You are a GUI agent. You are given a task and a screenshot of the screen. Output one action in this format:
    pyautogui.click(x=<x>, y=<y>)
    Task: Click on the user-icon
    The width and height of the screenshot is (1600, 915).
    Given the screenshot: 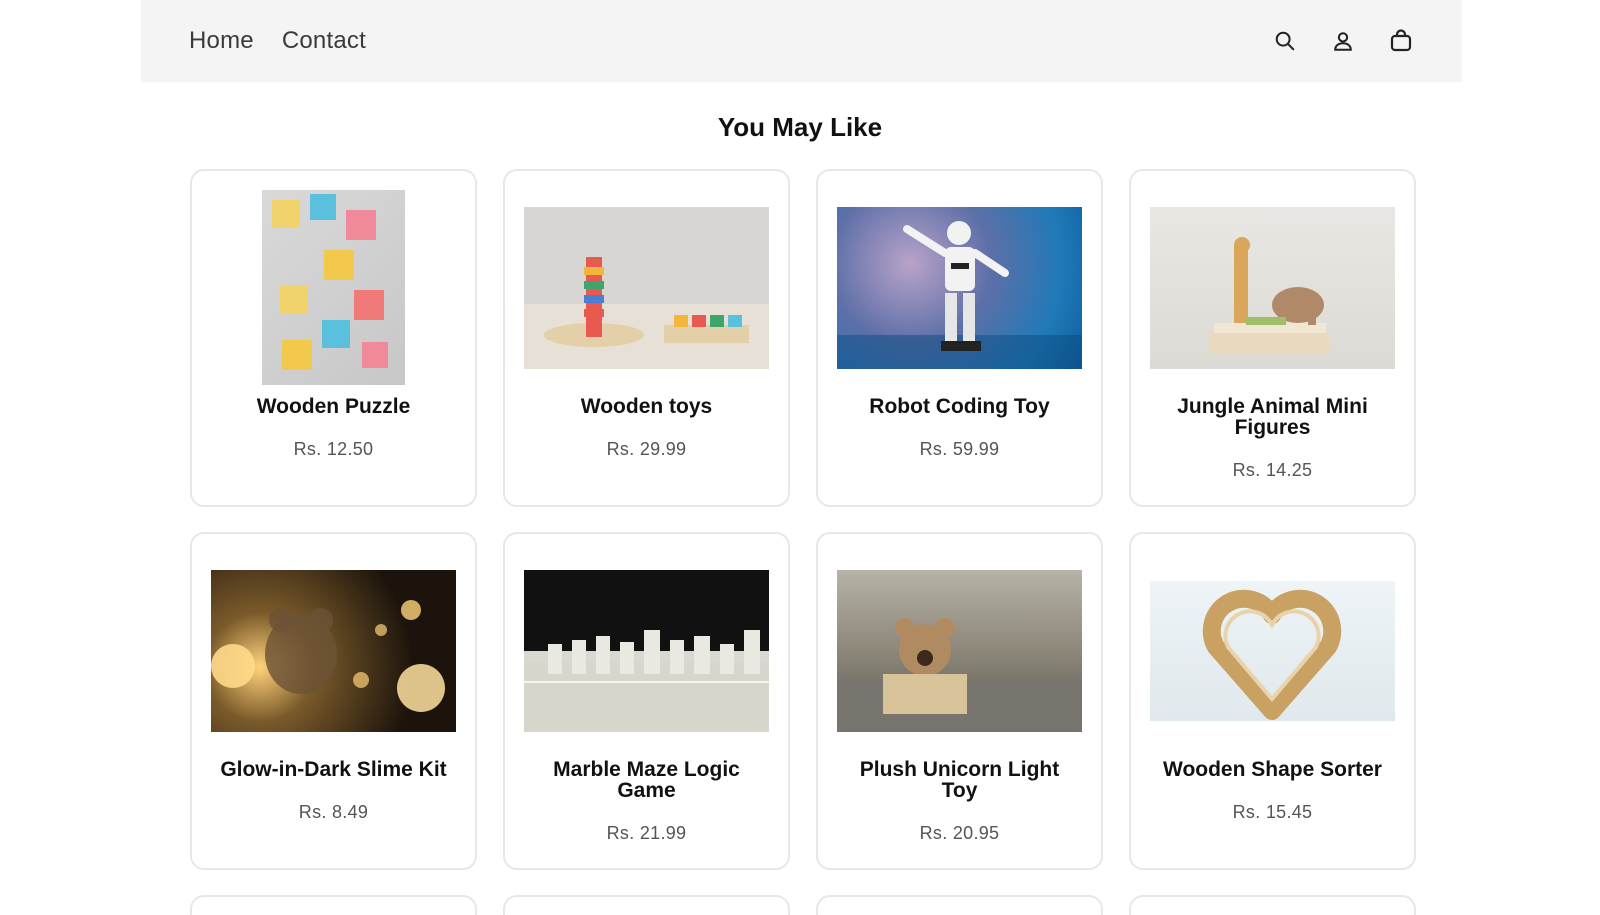 What is the action you would take?
    pyautogui.click(x=1343, y=41)
    